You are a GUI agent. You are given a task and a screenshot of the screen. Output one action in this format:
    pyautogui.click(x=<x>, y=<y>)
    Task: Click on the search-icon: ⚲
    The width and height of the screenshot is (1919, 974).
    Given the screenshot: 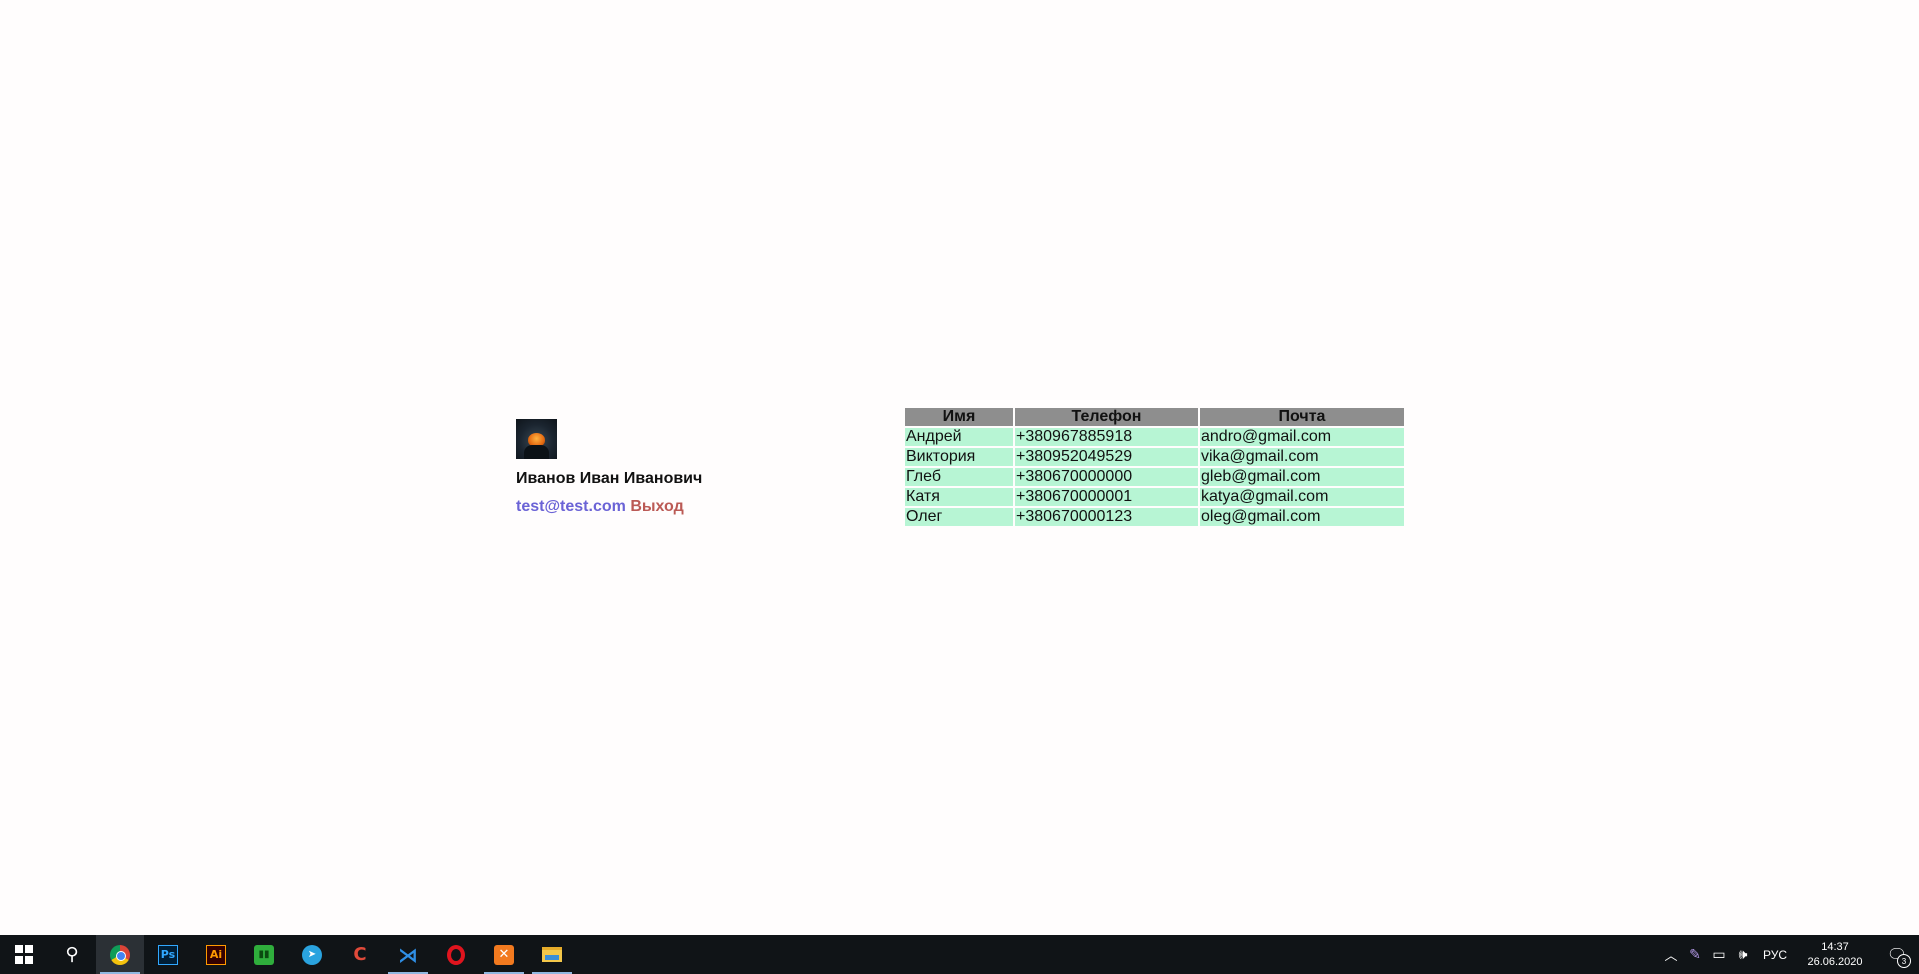 What is the action you would take?
    pyautogui.click(x=72, y=954)
    